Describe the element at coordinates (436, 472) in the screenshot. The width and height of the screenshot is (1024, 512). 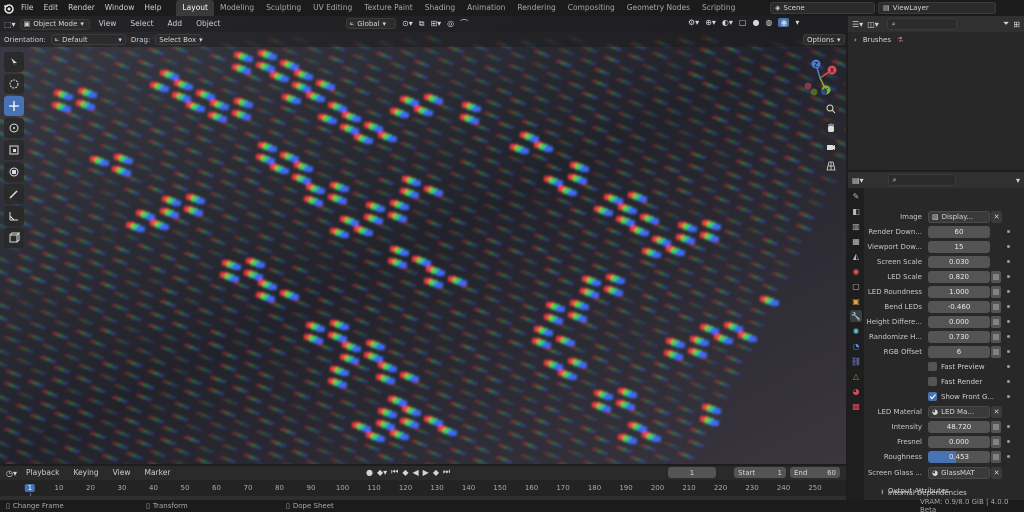
I see `next-keyframe-icon: ◆` at that location.